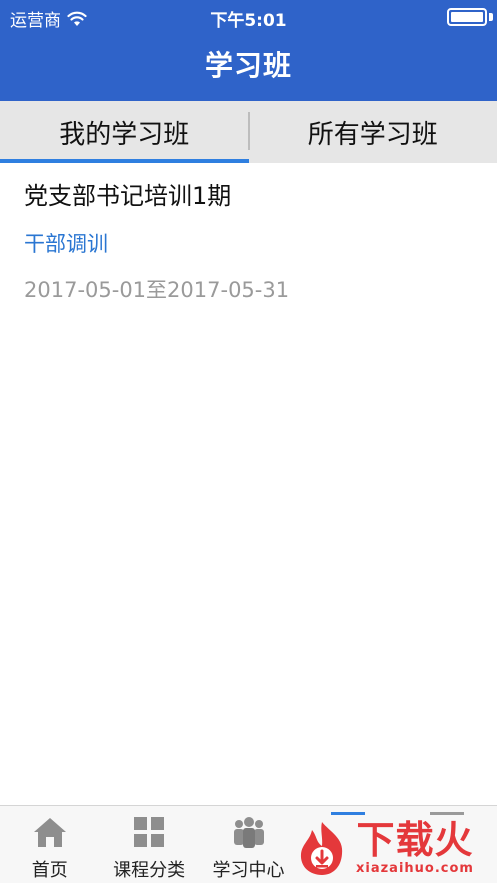 The width and height of the screenshot is (497, 883). Describe the element at coordinates (248, 65) in the screenshot. I see `page-title: 学习班` at that location.